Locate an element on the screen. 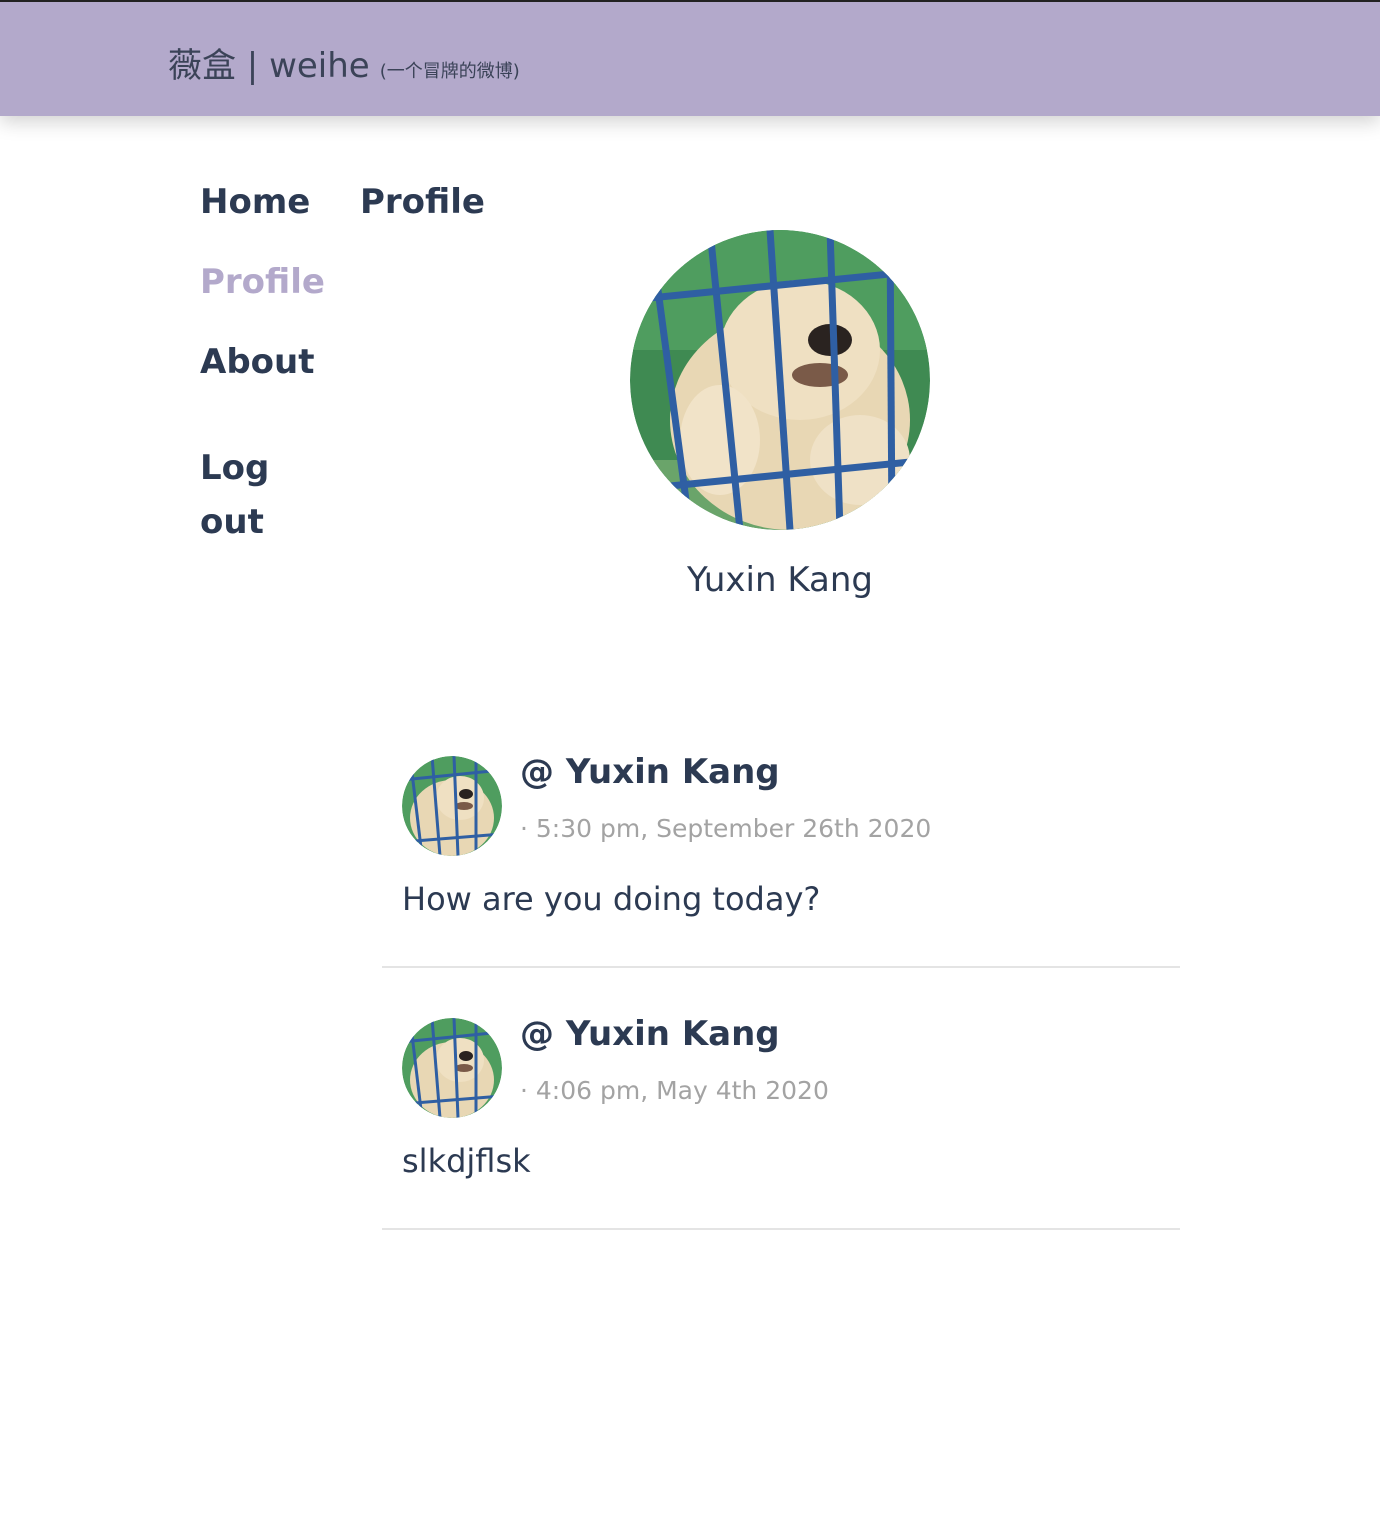 The width and height of the screenshot is (1380, 1534). site-brand: 薇盒 | weihe (一个冒牌的微博) is located at coordinates (344, 62).